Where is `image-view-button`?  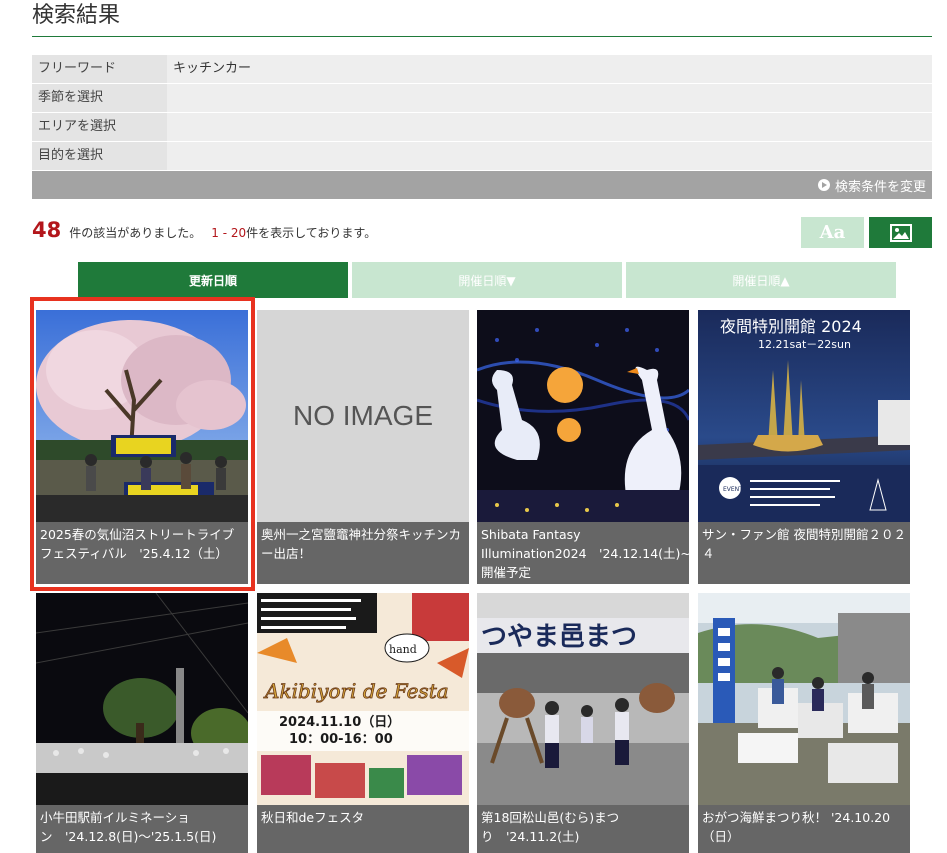 image-view-button is located at coordinates (900, 232).